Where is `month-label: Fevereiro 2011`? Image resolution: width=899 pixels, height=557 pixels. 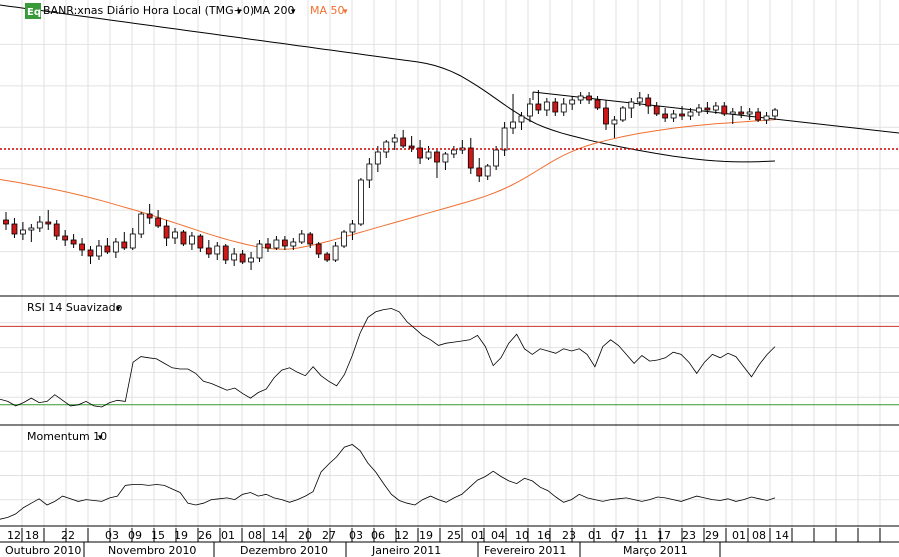
month-label: Fevereiro 2011 is located at coordinates (525, 550).